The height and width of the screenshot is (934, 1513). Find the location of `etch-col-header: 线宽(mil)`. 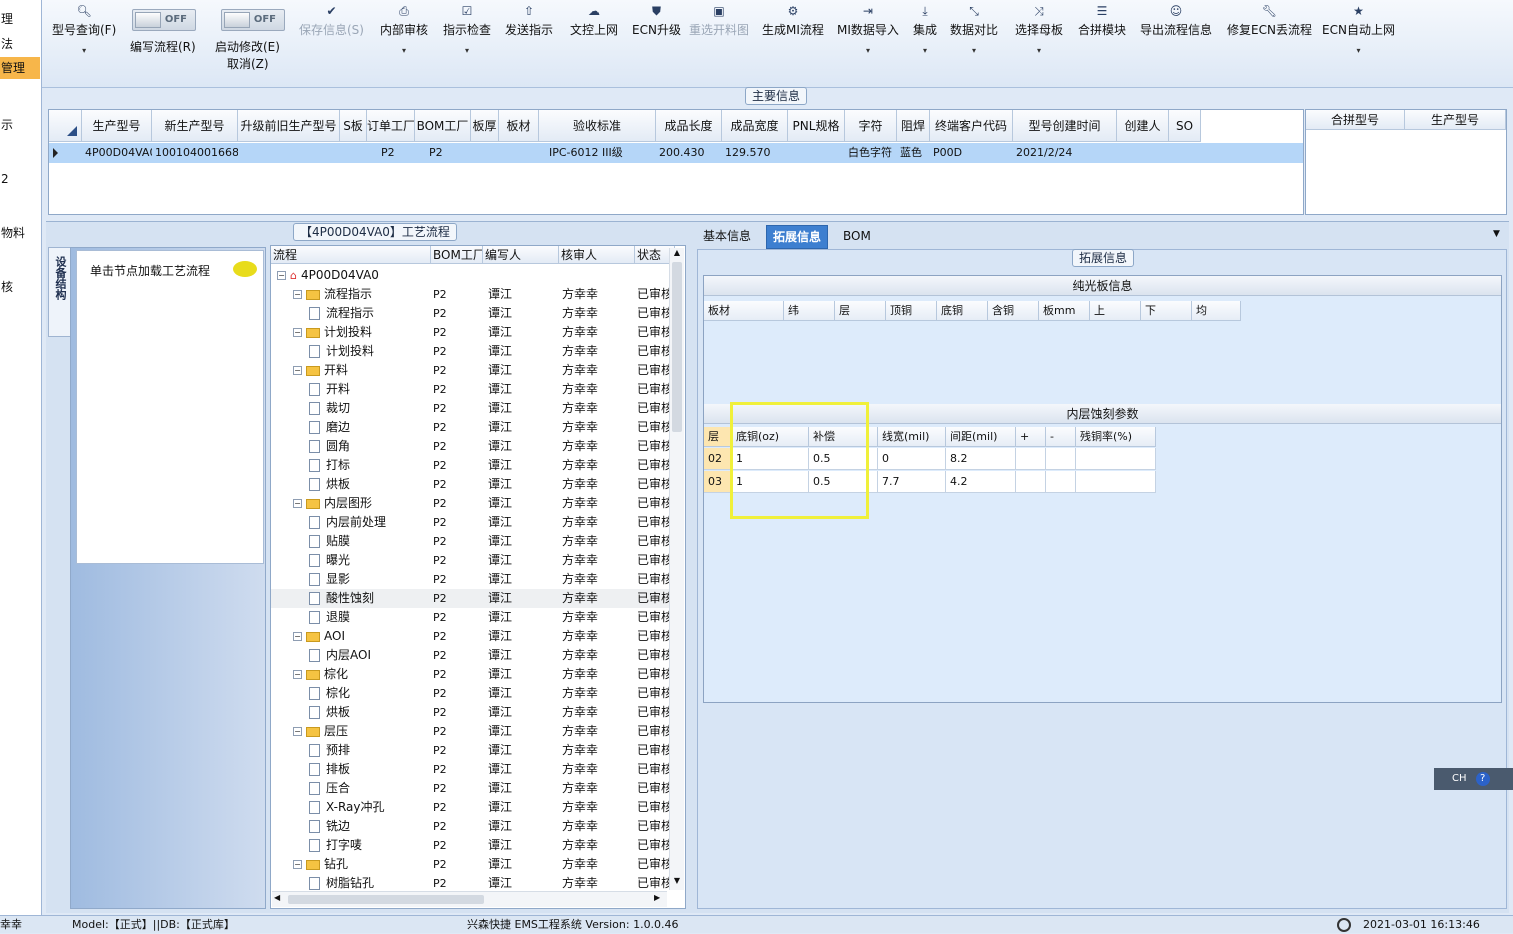

etch-col-header: 线宽(mil) is located at coordinates (912, 437).